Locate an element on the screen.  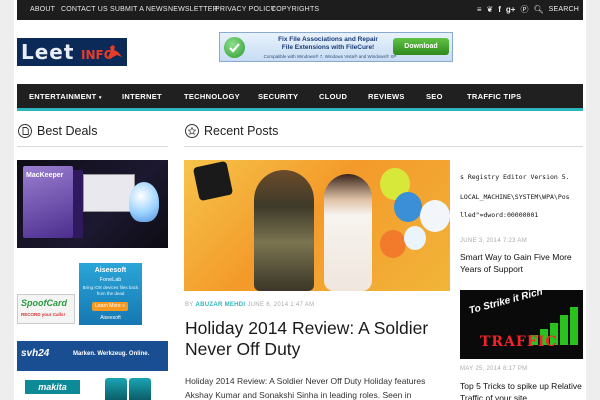
left-margin is located at coordinates (7, 200).